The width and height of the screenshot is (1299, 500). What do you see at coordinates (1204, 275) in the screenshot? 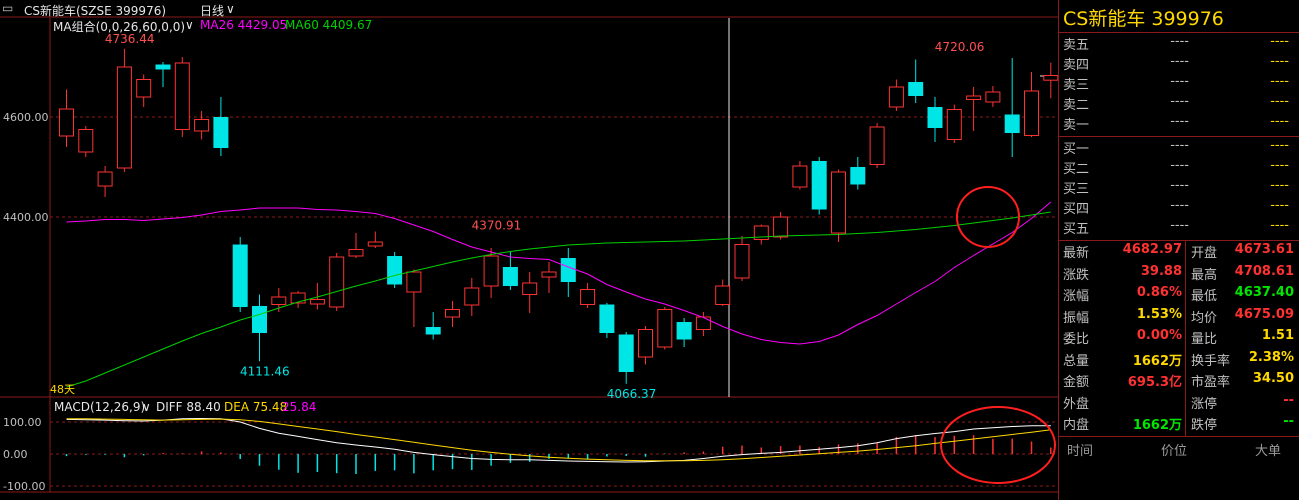
I see `quote-label: 最高` at bounding box center [1204, 275].